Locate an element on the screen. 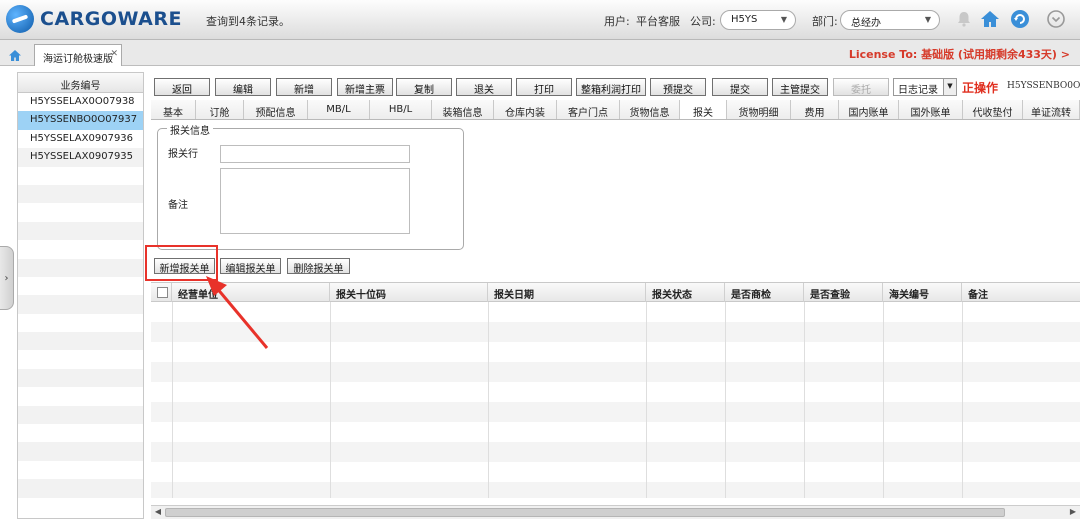  pre-submit-button: 预提交 is located at coordinates (678, 87).